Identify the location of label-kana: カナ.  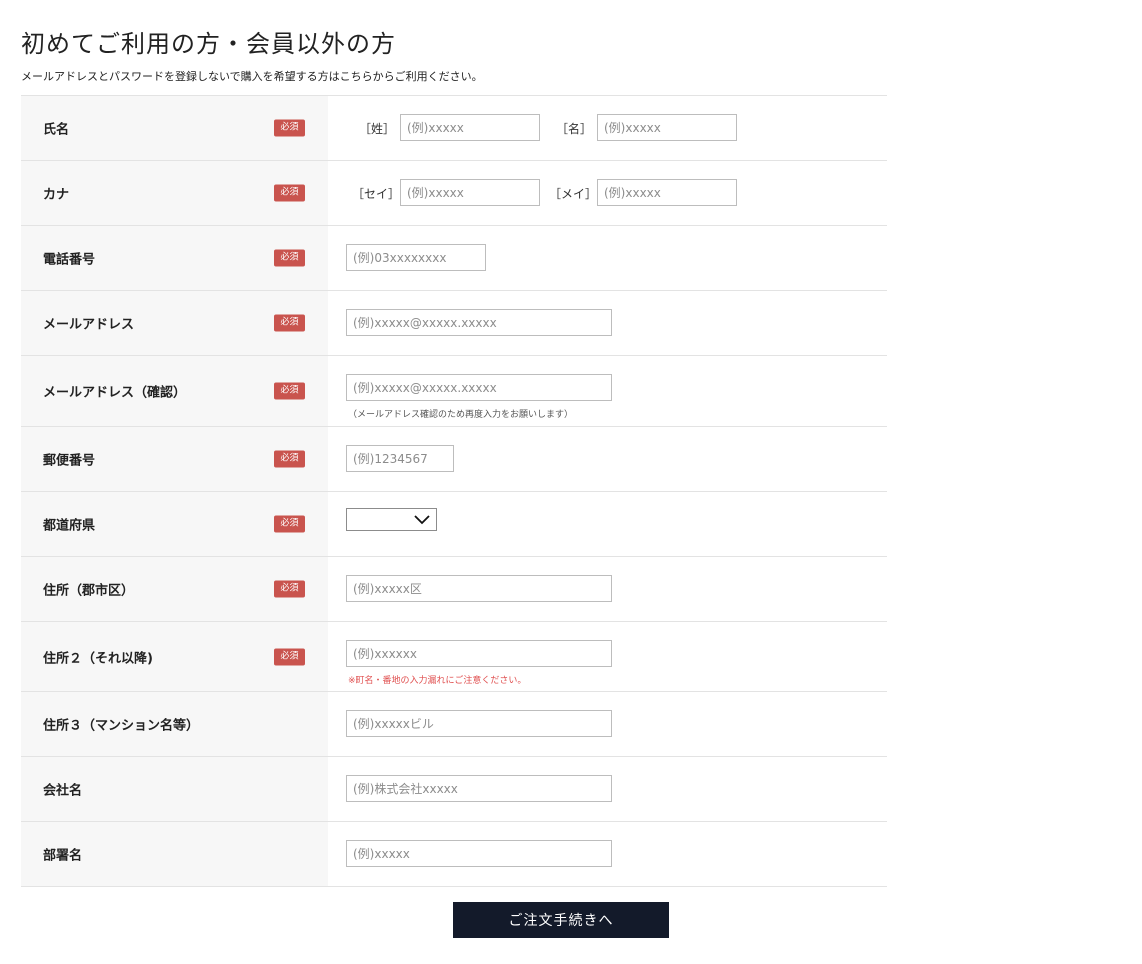
(56, 195).